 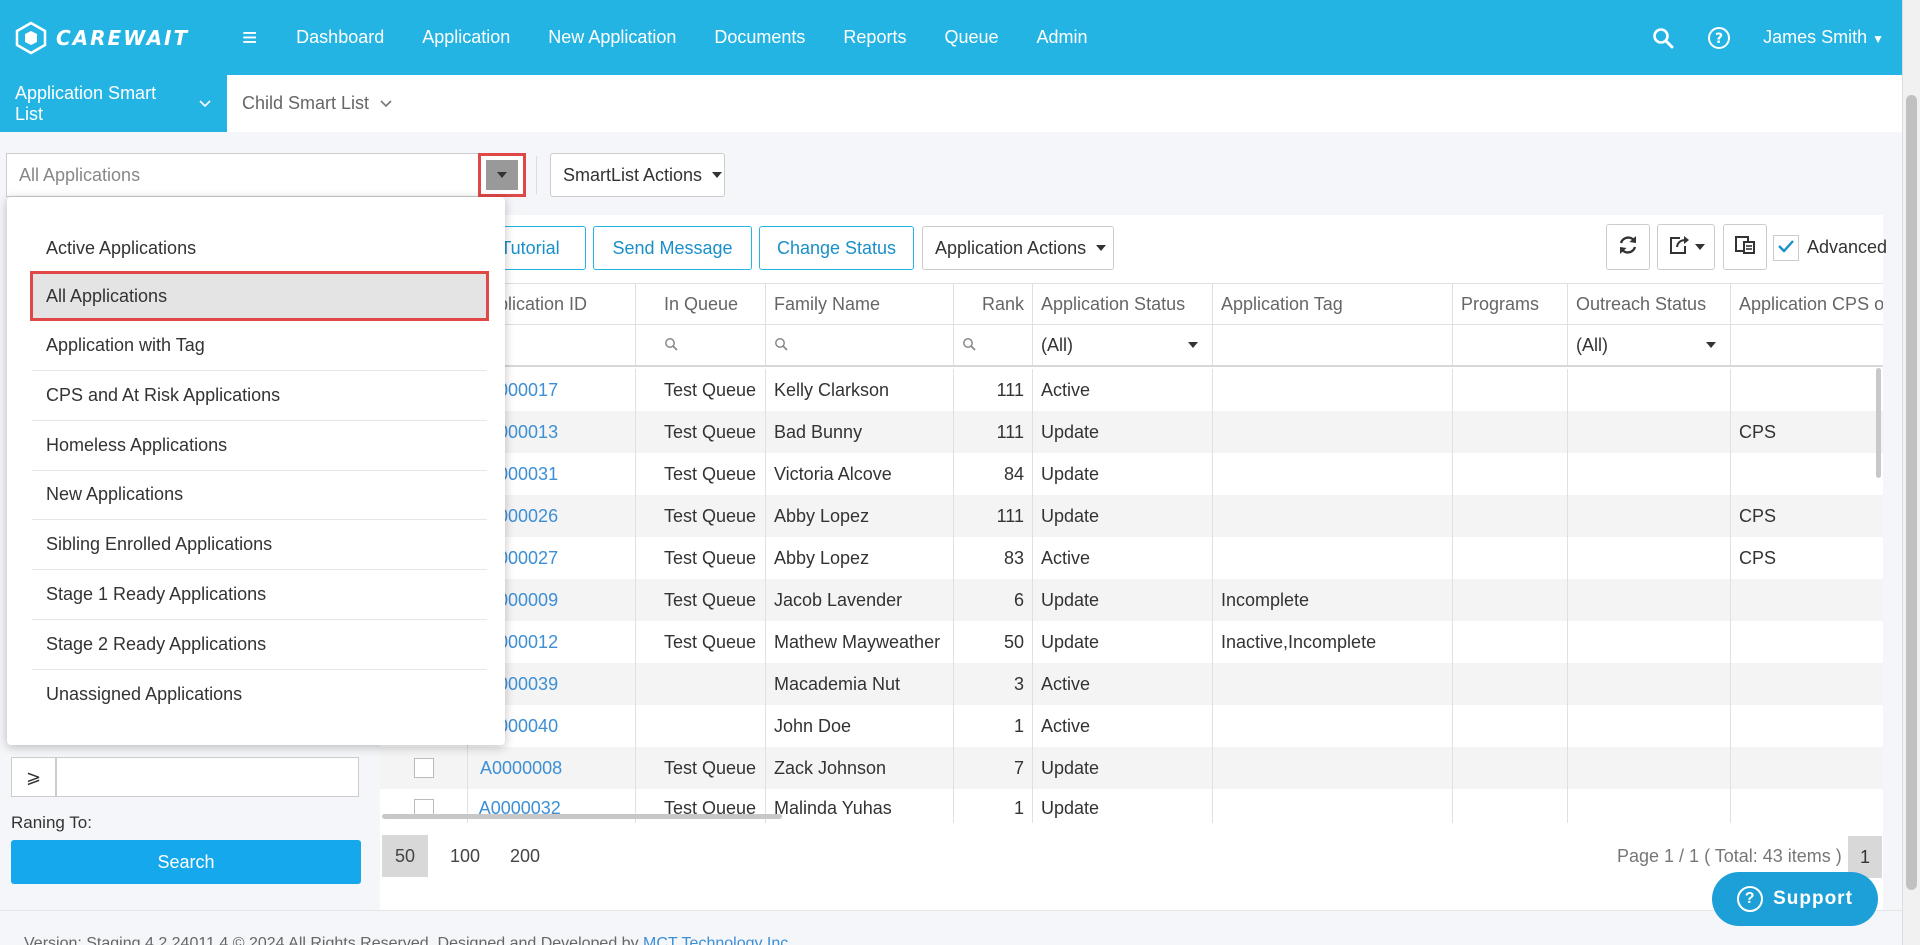 I want to click on page-scrollbar, so click(x=1911, y=472).